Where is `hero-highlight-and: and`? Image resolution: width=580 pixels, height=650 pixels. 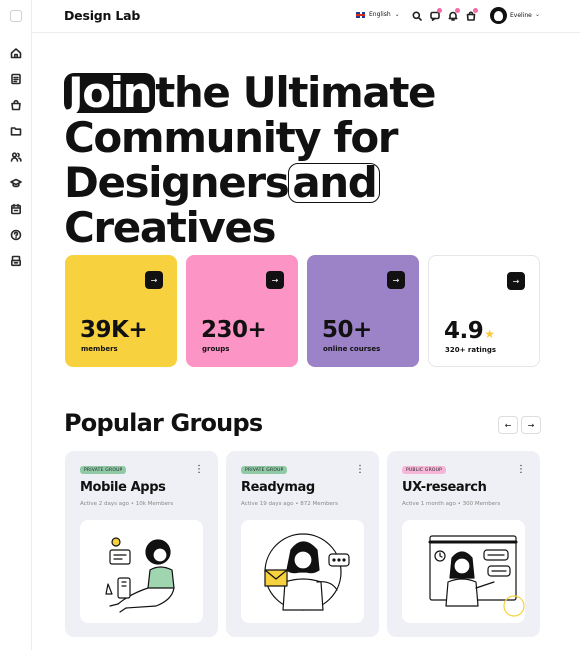
hero-highlight-and: and is located at coordinates (334, 183).